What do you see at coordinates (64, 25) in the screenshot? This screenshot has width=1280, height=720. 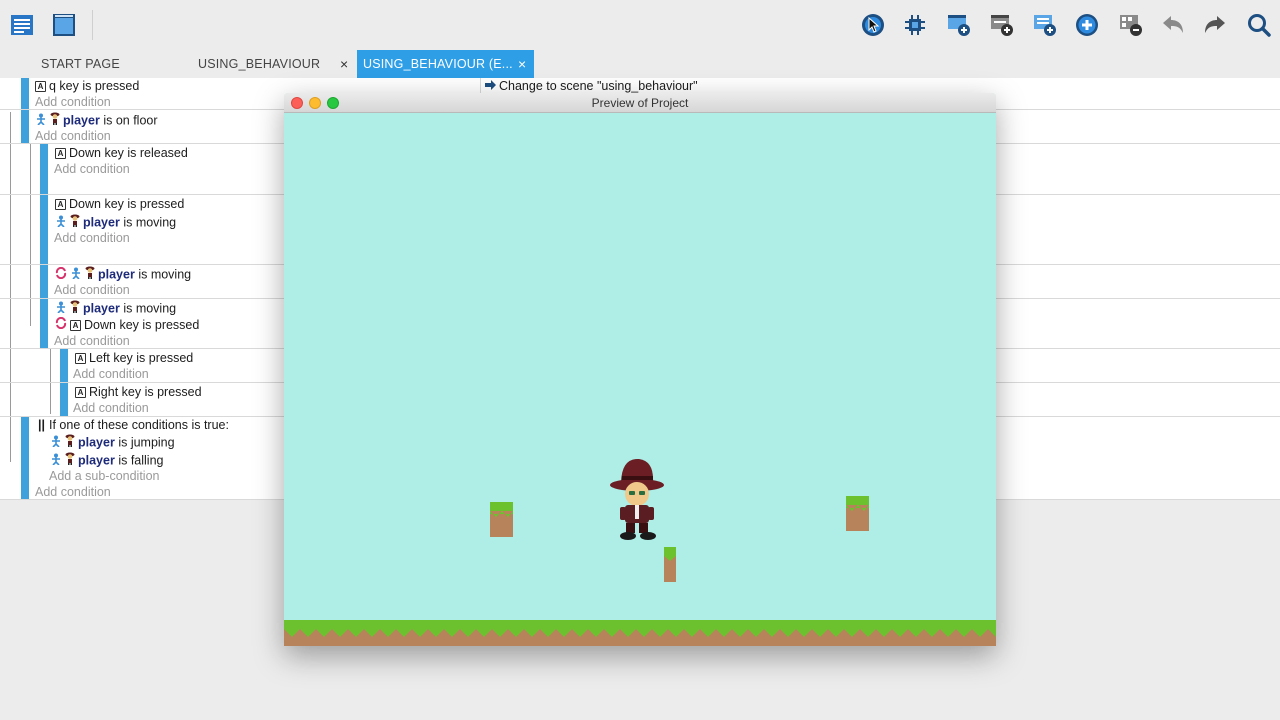 I see `scene-editor-icon` at bounding box center [64, 25].